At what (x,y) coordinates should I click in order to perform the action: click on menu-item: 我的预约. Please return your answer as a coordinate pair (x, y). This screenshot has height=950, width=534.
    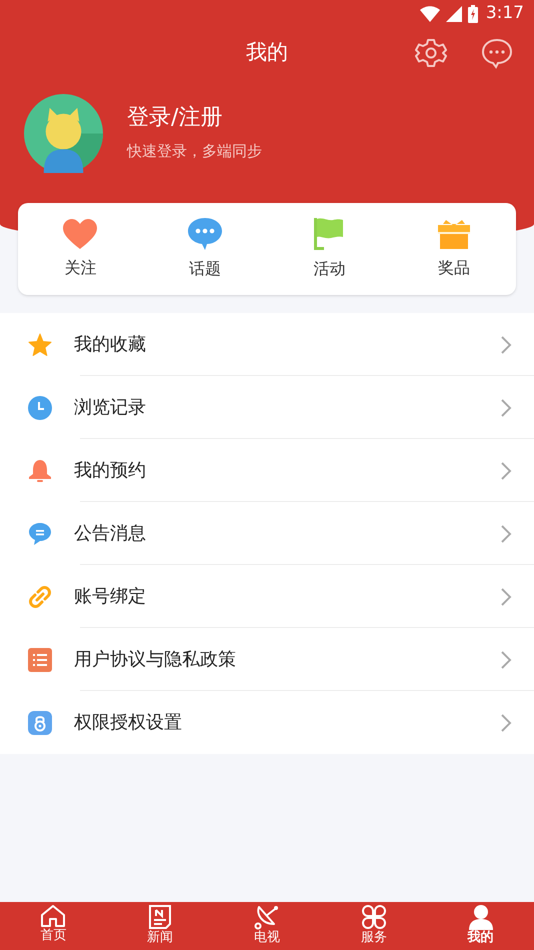
    Looking at the image, I should click on (267, 470).